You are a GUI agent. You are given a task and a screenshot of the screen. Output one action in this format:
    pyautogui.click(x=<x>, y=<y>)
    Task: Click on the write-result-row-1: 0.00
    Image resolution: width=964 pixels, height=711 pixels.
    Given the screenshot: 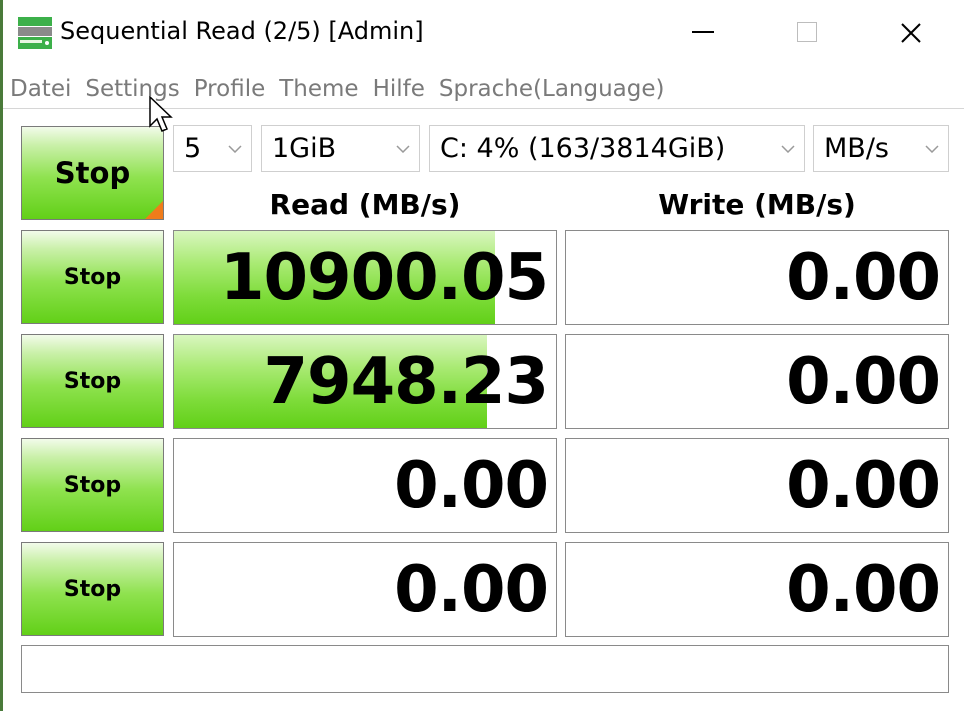 What is the action you would take?
    pyautogui.click(x=757, y=277)
    